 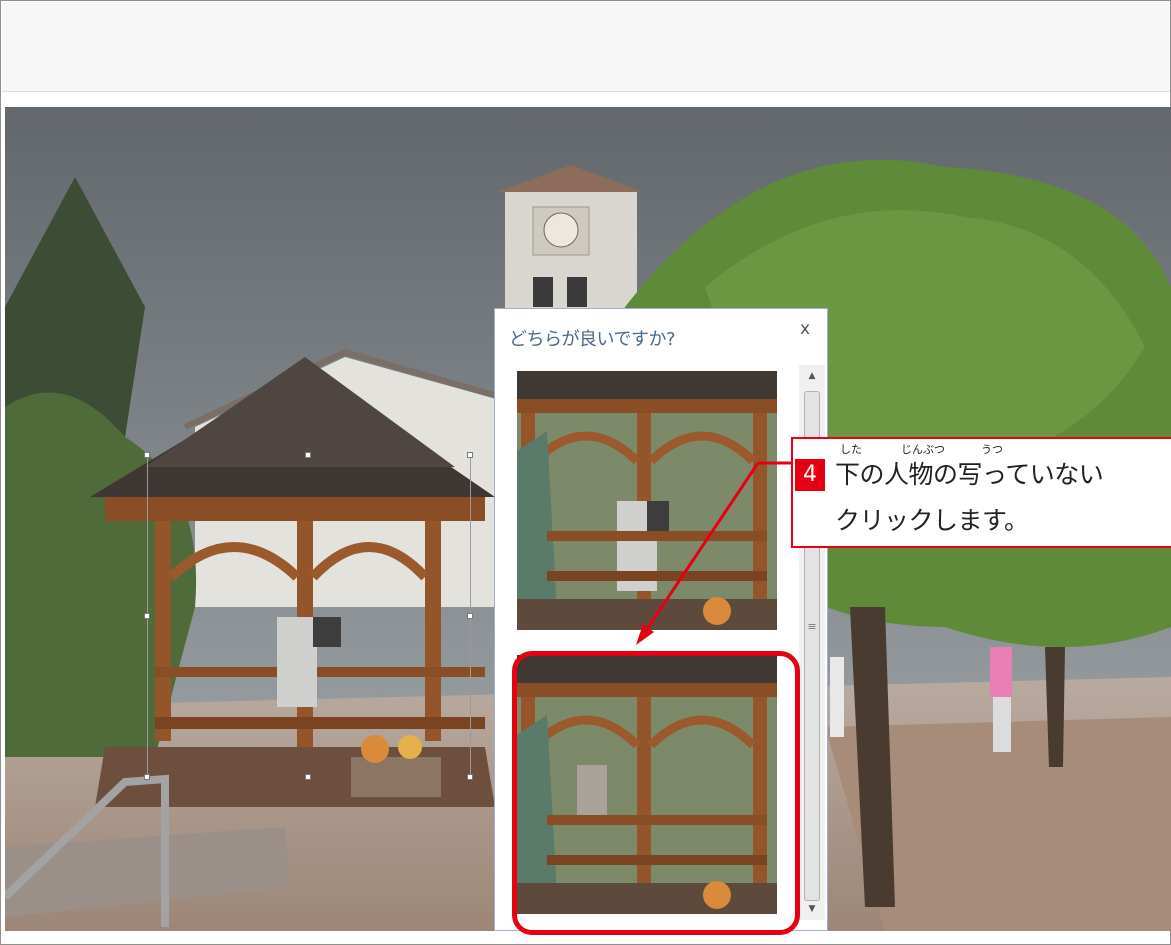 What do you see at coordinates (147, 777) in the screenshot?
I see `resize-handle-bottom-left` at bounding box center [147, 777].